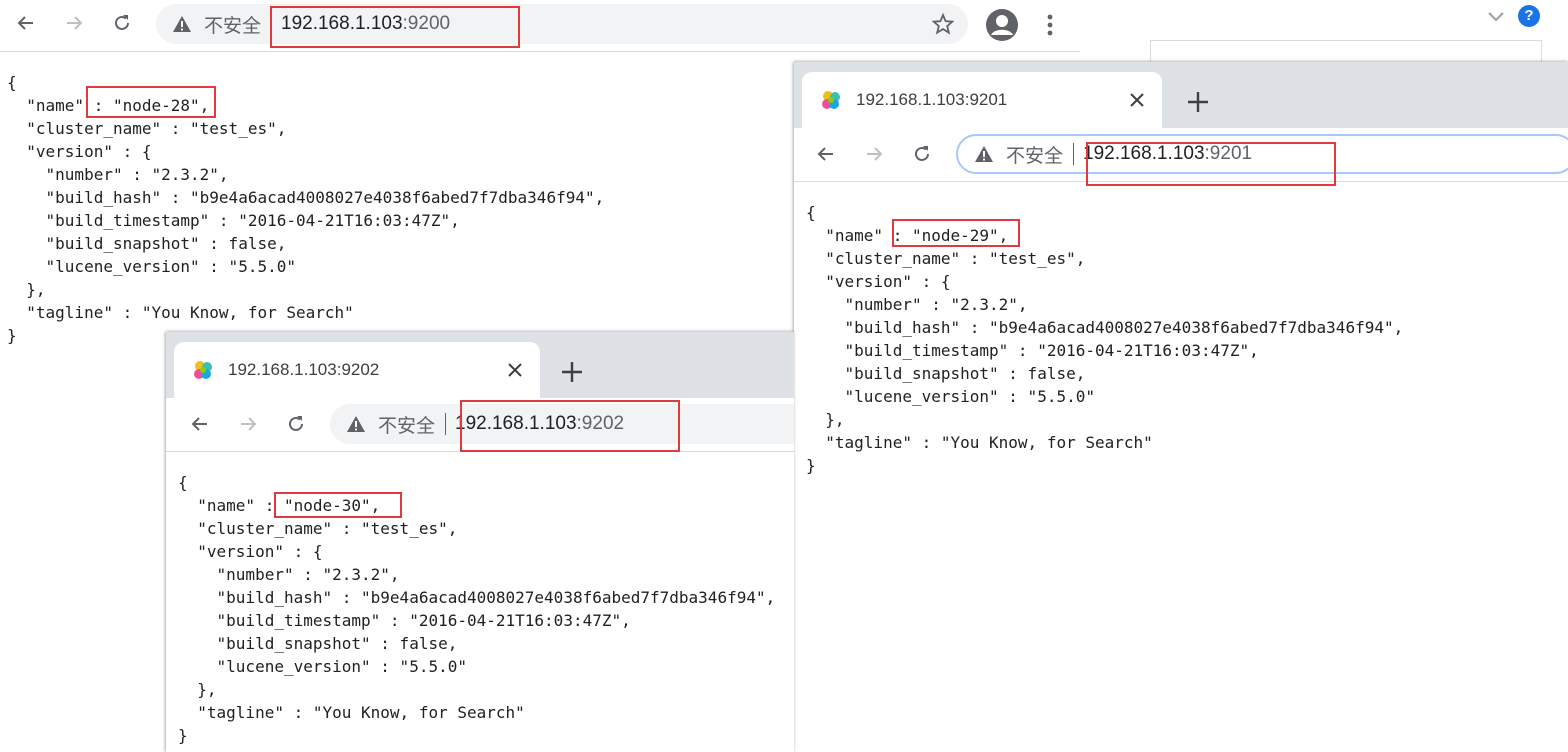 The width and height of the screenshot is (1568, 752). I want to click on tab-strip: 192.168.1.103:9202, so click(480, 365).